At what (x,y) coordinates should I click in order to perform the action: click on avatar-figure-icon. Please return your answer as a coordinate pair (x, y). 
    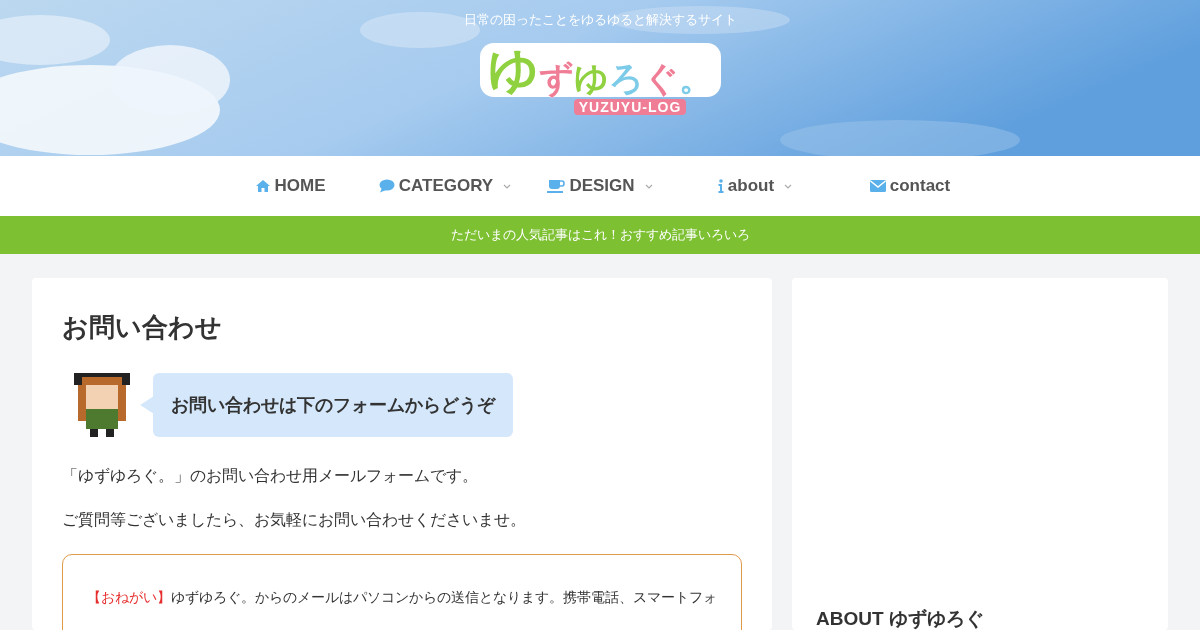
    Looking at the image, I should click on (102, 405).